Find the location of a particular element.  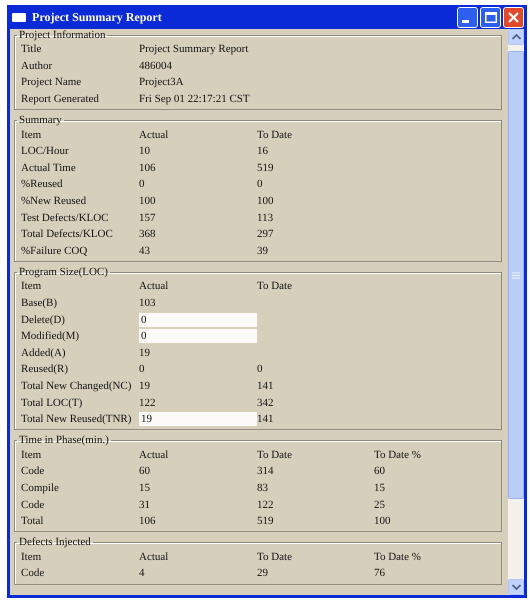

table-cell-text: 113 is located at coordinates (265, 218).